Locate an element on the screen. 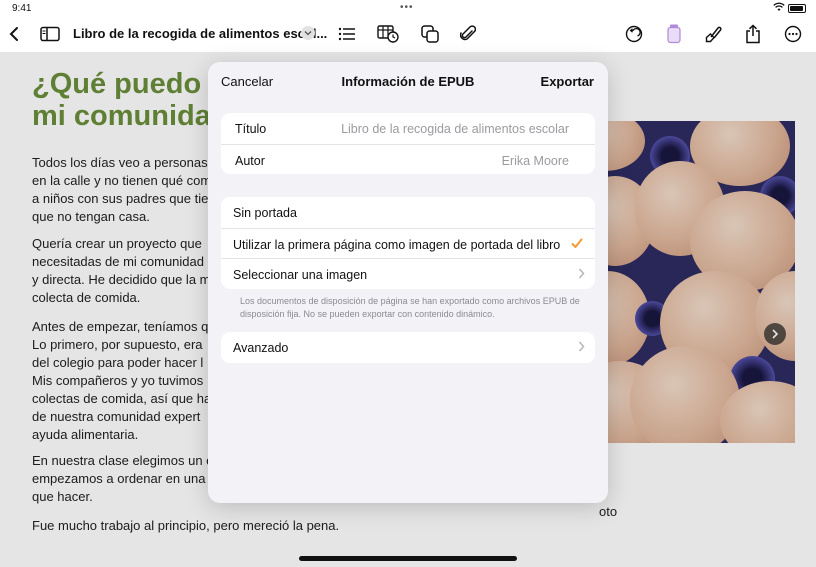  document-format-icon is located at coordinates (674, 34).